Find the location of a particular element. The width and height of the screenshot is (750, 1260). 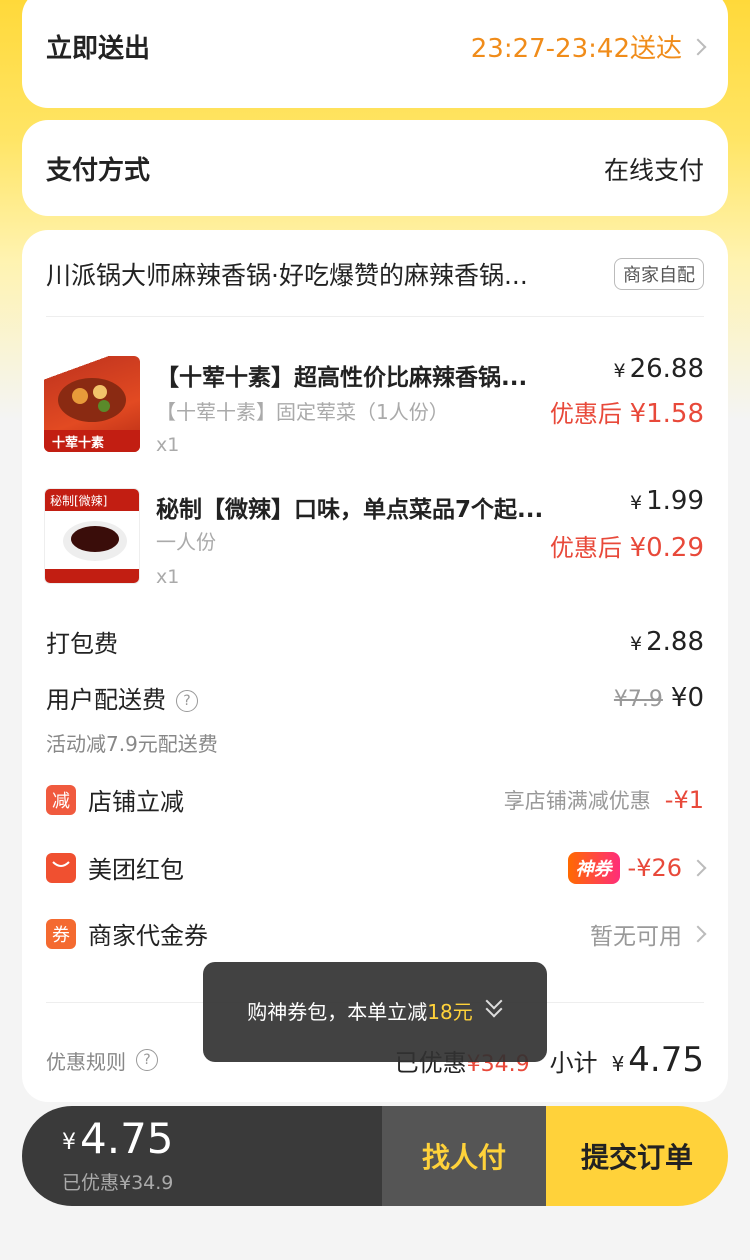

double-chevron-down-icon is located at coordinates (494, 1007).